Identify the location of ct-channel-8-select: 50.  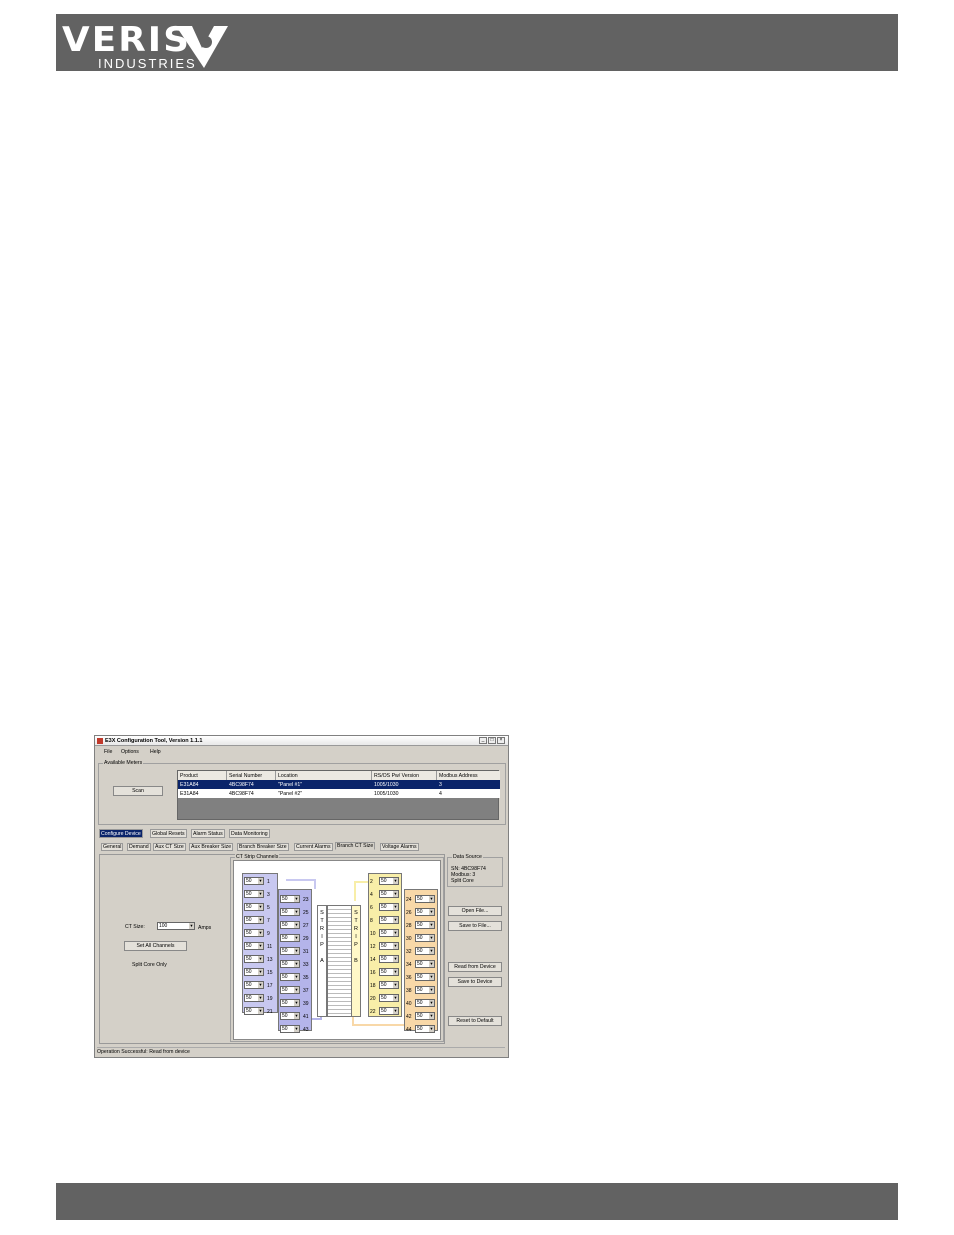
(389, 920).